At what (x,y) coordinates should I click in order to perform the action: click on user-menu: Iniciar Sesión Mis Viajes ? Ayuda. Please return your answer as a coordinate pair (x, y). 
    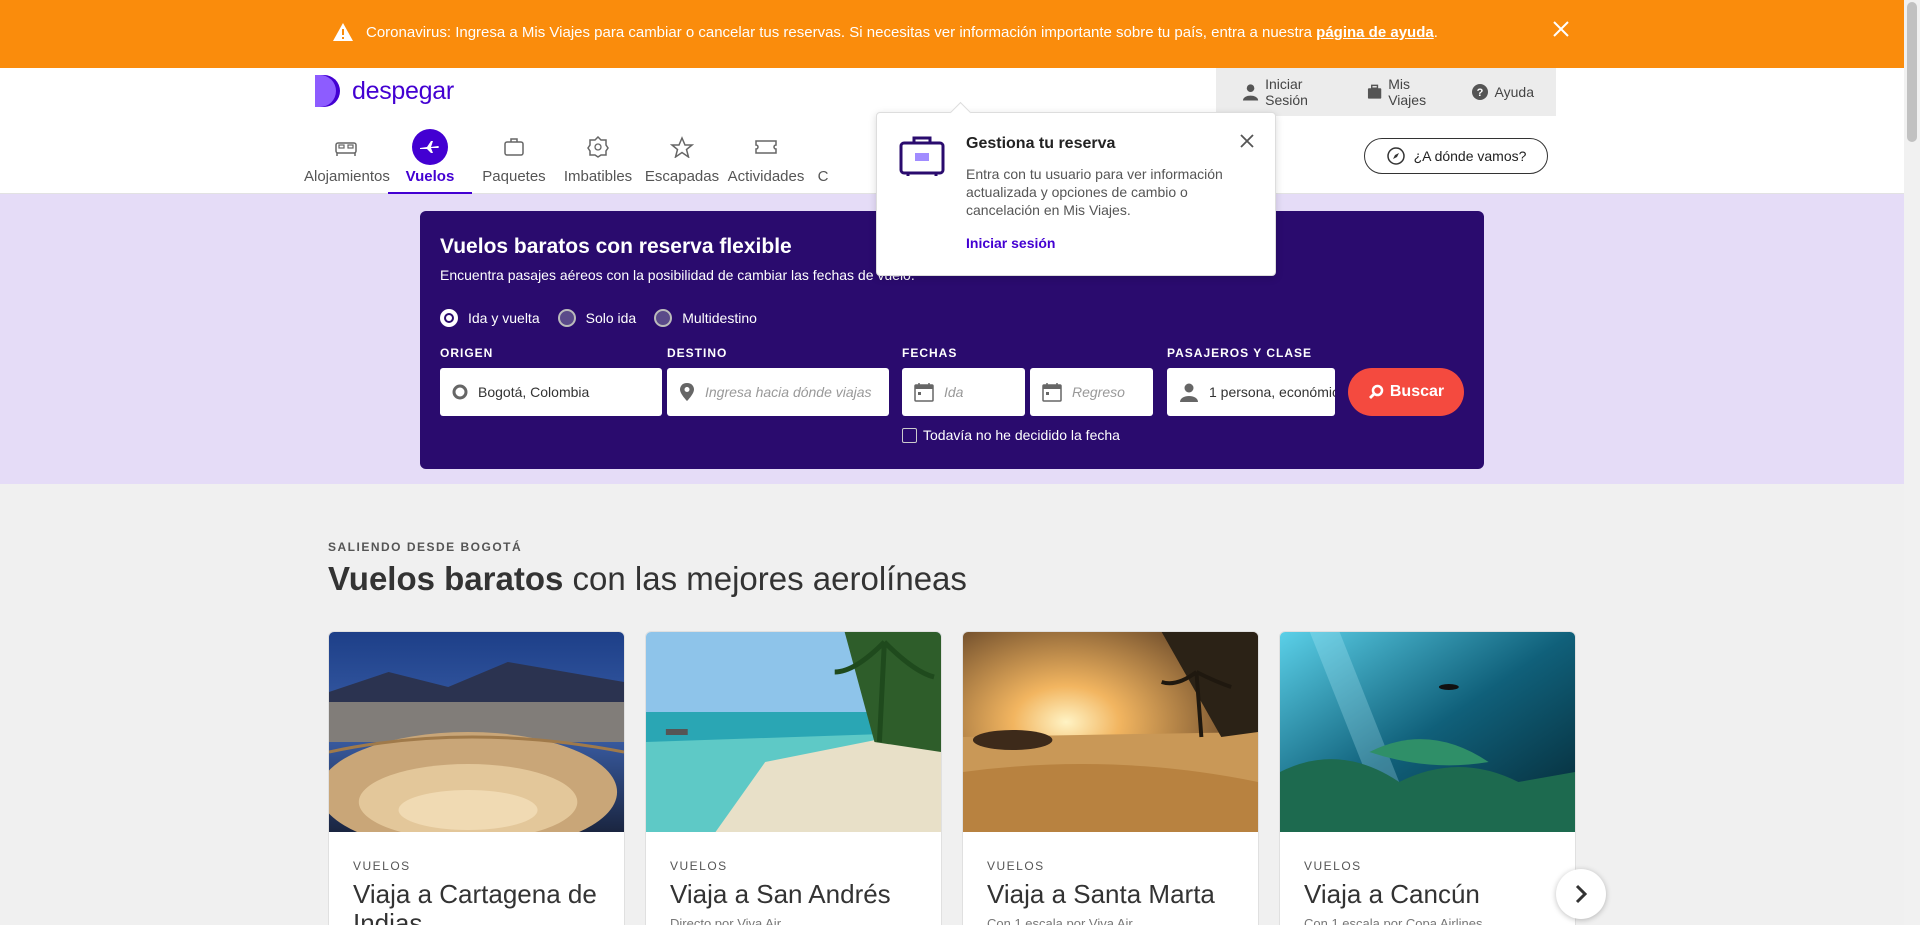
    Looking at the image, I should click on (1386, 92).